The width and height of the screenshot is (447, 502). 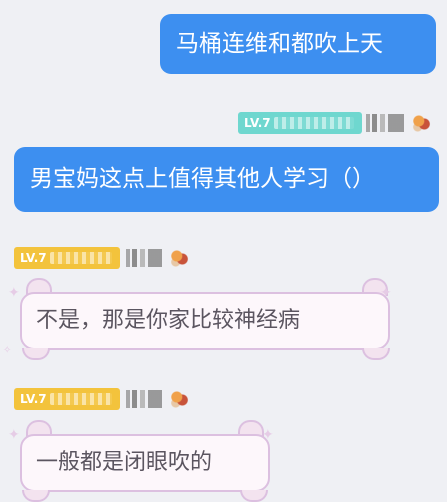 What do you see at coordinates (202, 179) in the screenshot?
I see `message-text: 男宝妈这点上值得其他人学习（）` at bounding box center [202, 179].